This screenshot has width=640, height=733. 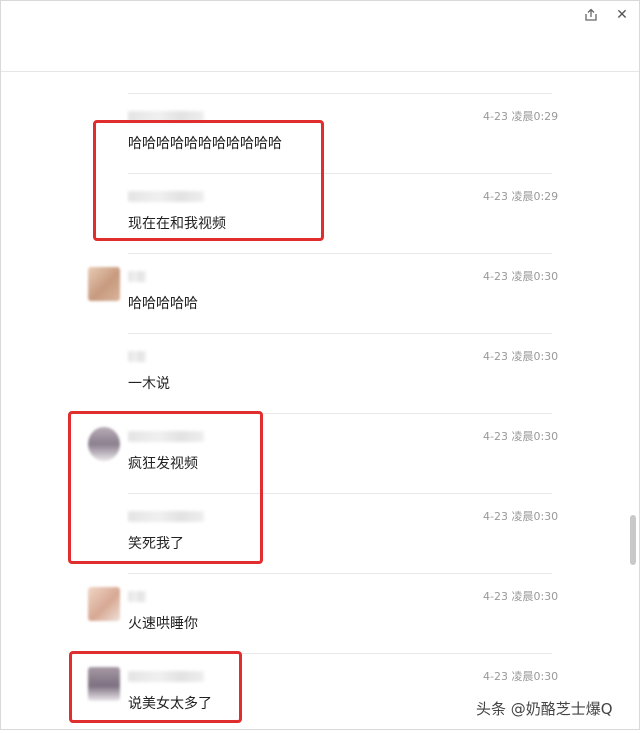 I want to click on close-icon: ✕, so click(x=622, y=15).